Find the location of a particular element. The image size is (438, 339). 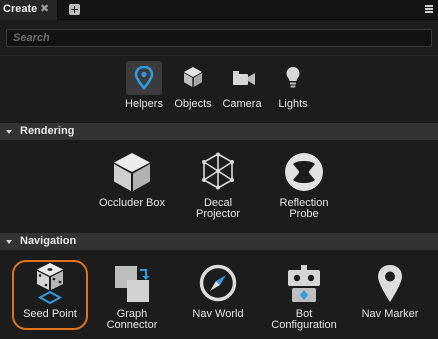

tab-helpers: Helpers is located at coordinates (144, 87).